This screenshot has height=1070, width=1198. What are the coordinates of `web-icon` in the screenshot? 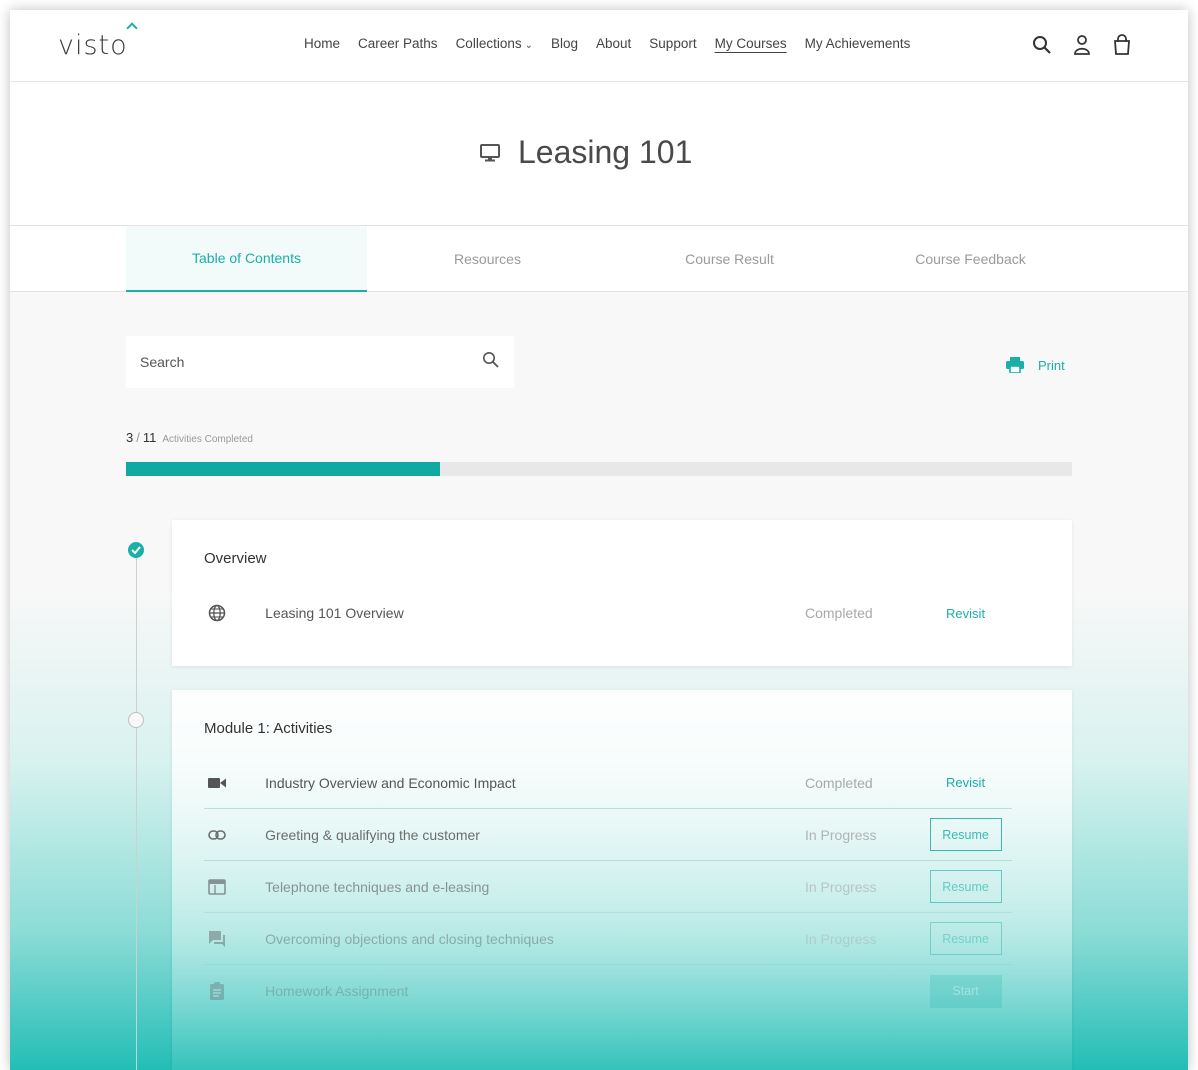 It's located at (216, 886).